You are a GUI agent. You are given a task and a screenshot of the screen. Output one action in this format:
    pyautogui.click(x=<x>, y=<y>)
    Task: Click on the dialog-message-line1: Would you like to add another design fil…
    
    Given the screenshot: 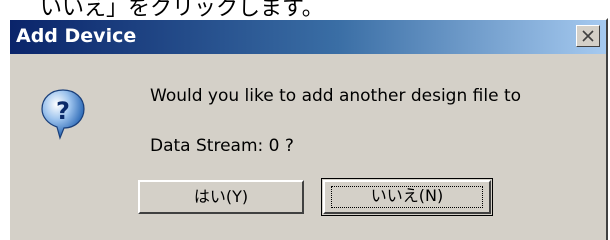 What is the action you would take?
    pyautogui.click(x=336, y=96)
    